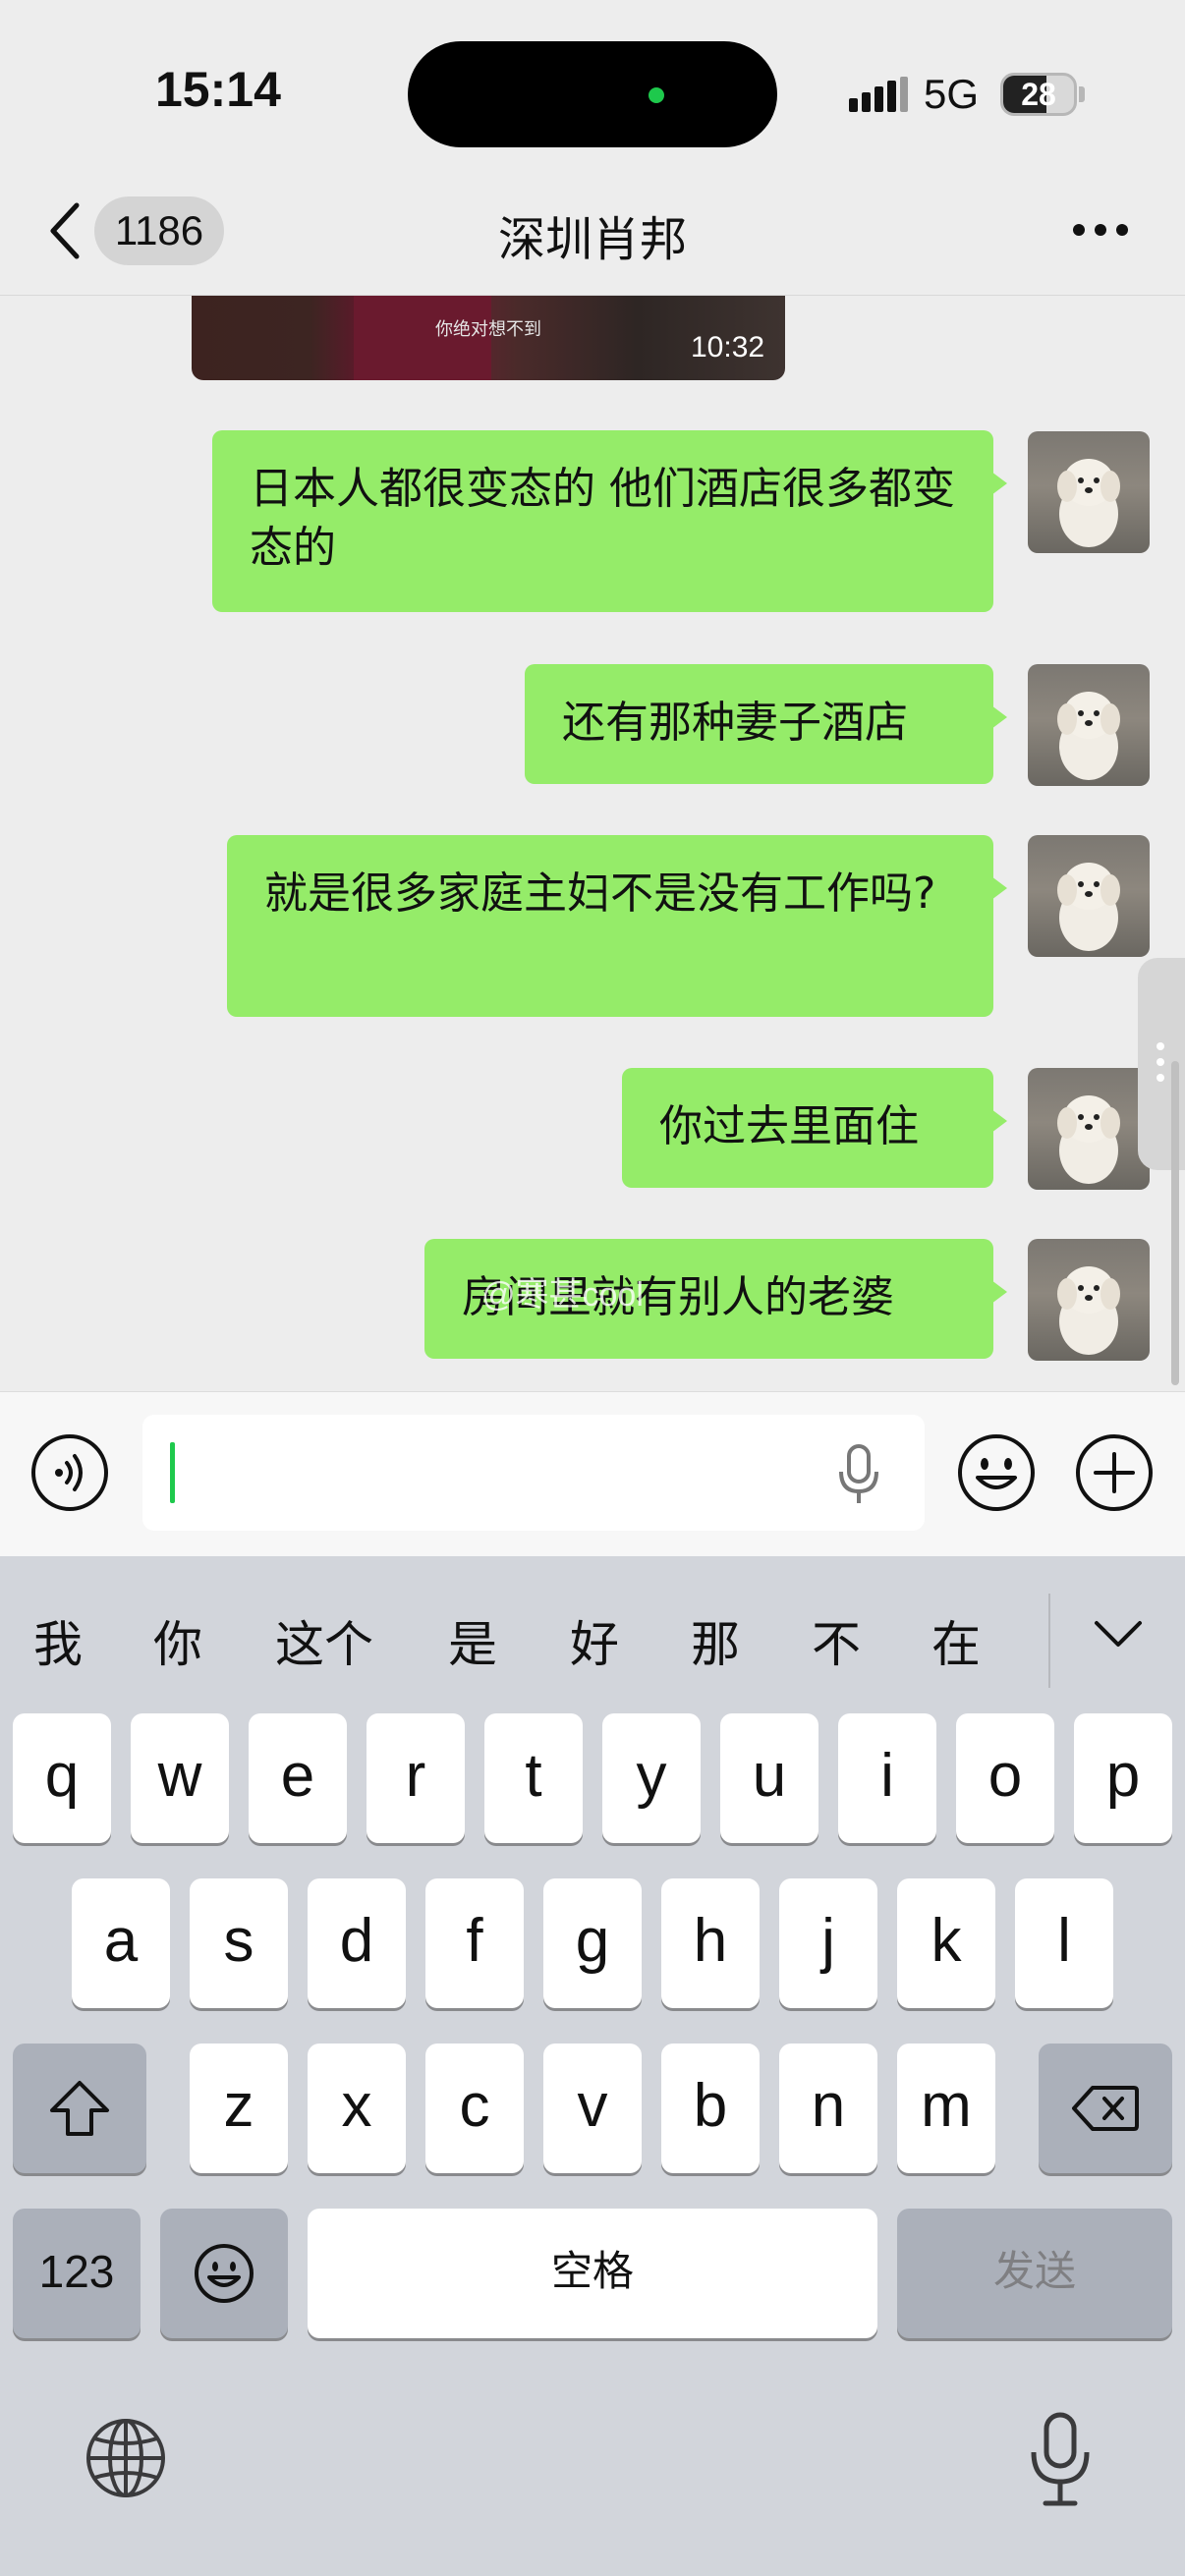 This screenshot has width=1185, height=2576. I want to click on candidate-word: 是, so click(473, 1640).